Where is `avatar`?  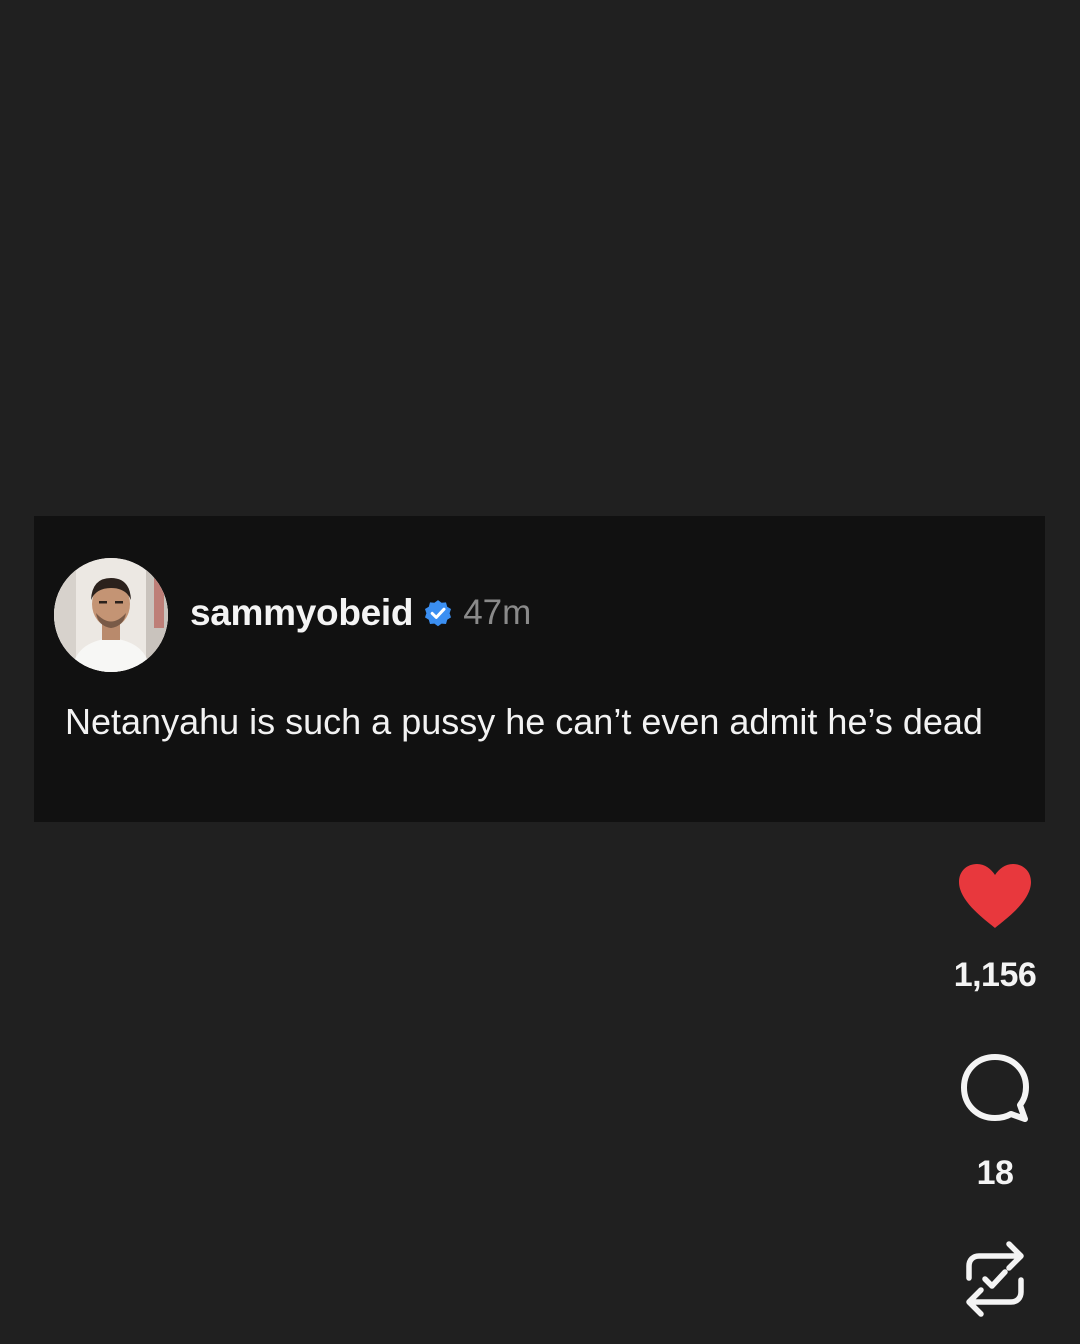 avatar is located at coordinates (111, 615).